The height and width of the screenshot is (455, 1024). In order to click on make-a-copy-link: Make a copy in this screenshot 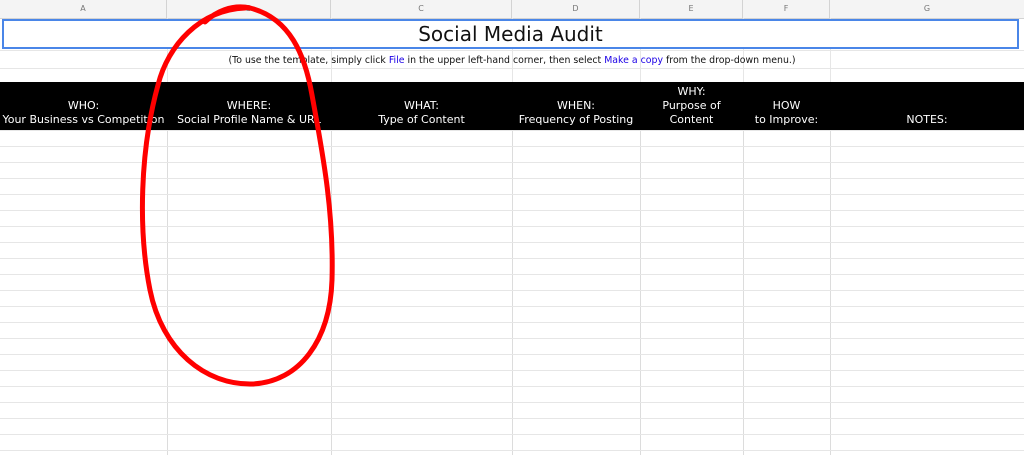, I will do `click(634, 60)`.